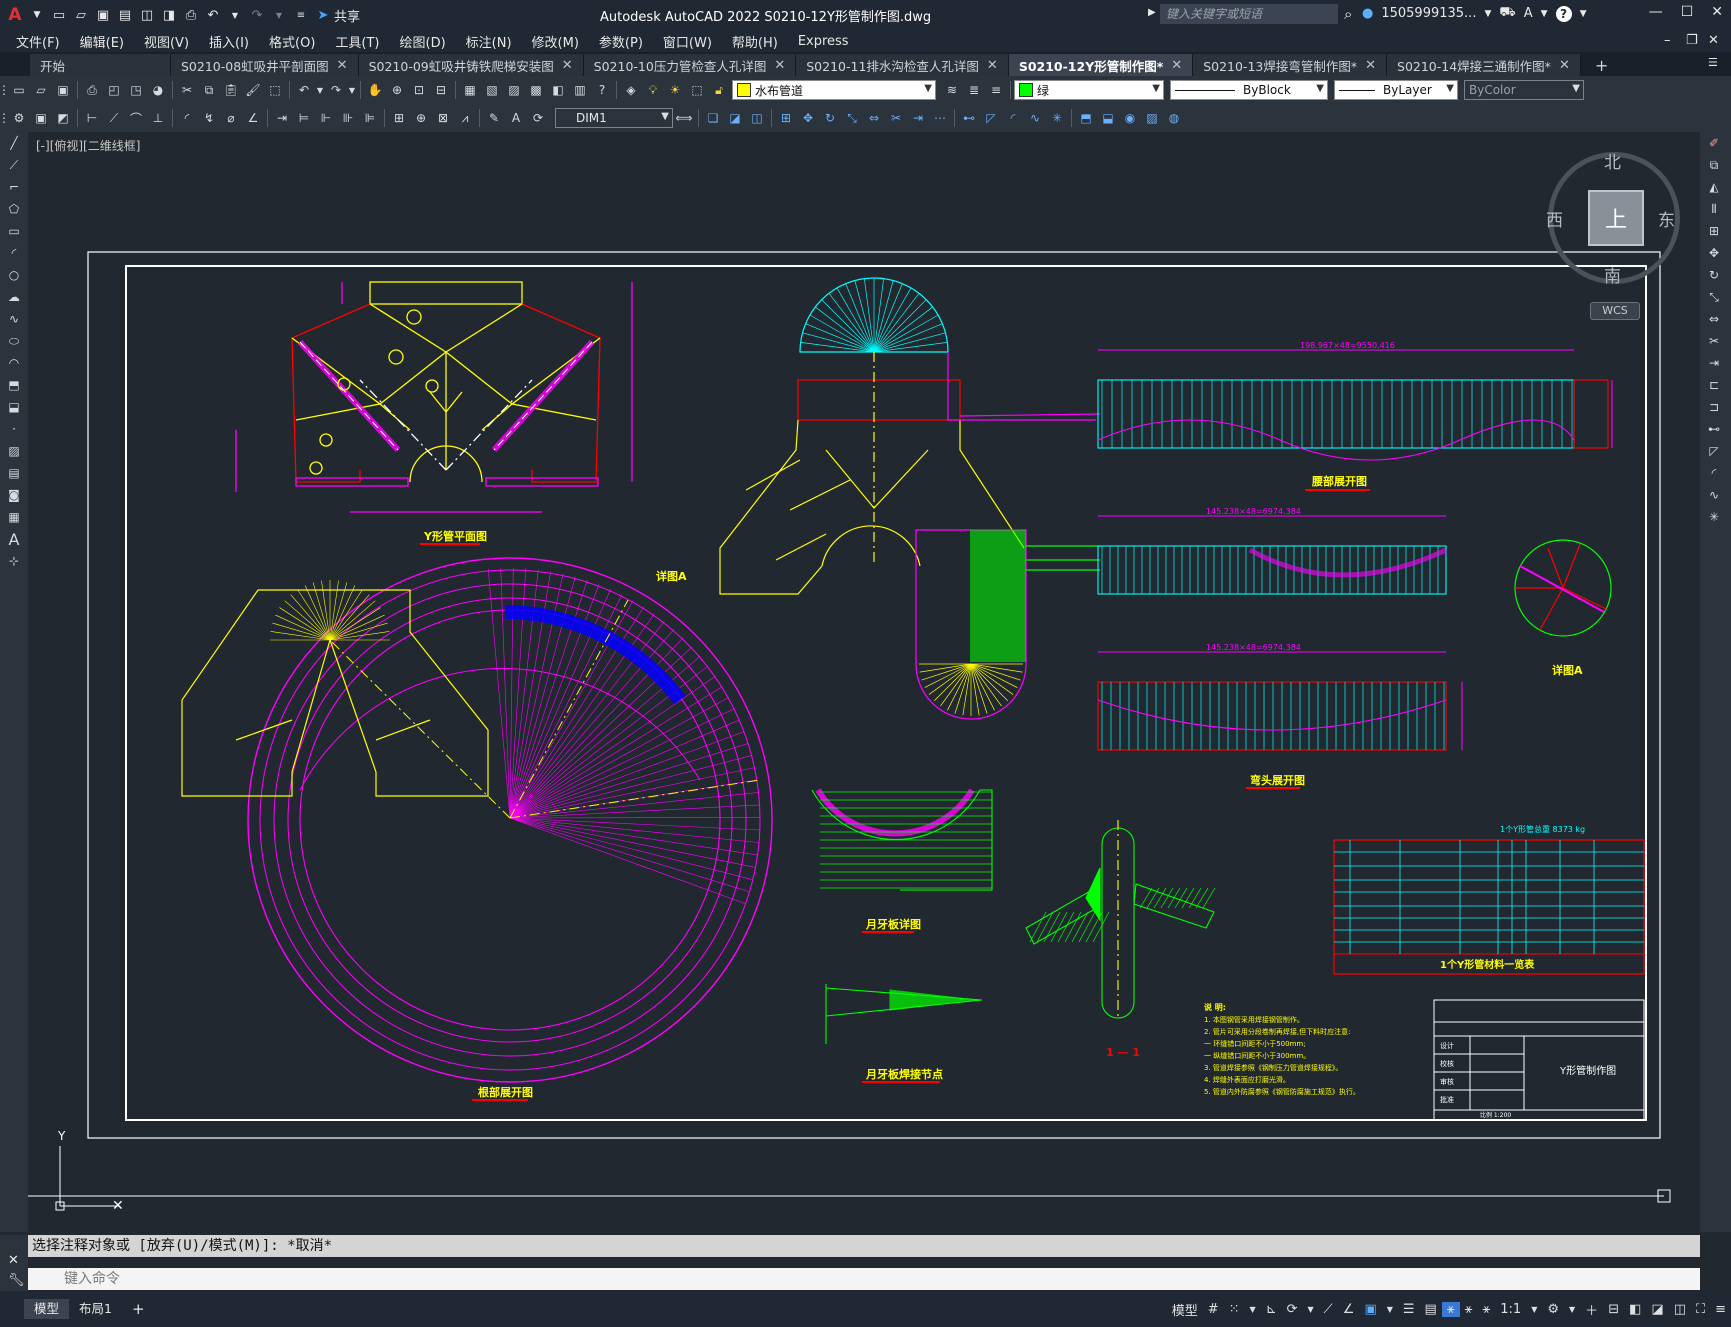  What do you see at coordinates (1616, 218) in the screenshot?
I see `viewcube-top-face: 上` at bounding box center [1616, 218].